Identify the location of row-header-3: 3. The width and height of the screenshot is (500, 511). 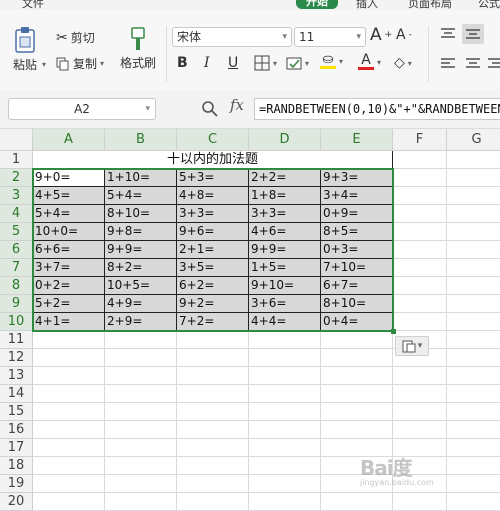
(16, 196).